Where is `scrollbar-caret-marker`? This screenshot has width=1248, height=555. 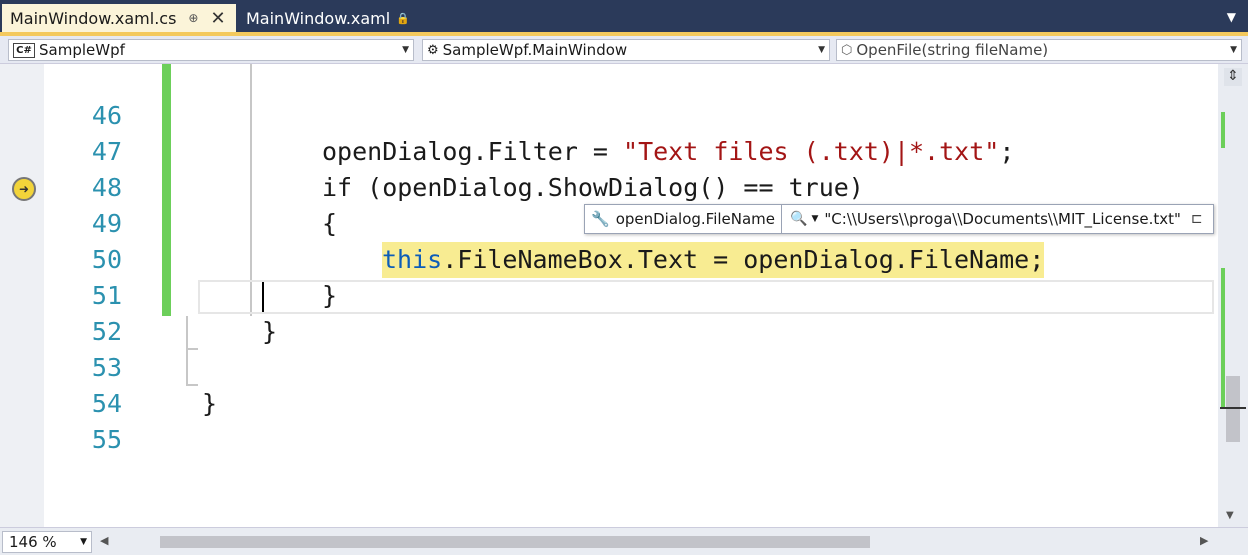 scrollbar-caret-marker is located at coordinates (1233, 408).